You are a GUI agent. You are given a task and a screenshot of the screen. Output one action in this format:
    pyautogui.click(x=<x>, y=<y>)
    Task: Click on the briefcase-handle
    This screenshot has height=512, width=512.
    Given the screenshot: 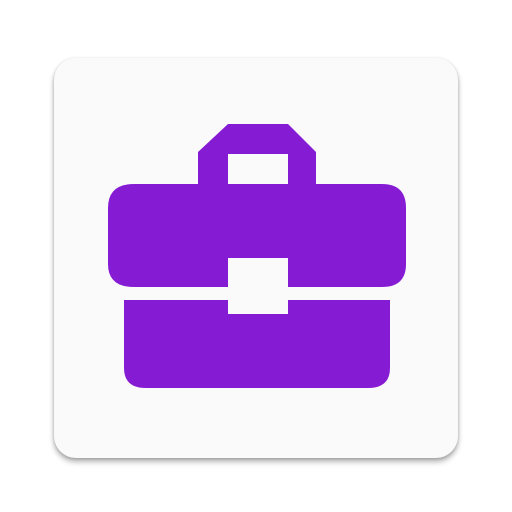 What is the action you would take?
    pyautogui.click(x=257, y=155)
    